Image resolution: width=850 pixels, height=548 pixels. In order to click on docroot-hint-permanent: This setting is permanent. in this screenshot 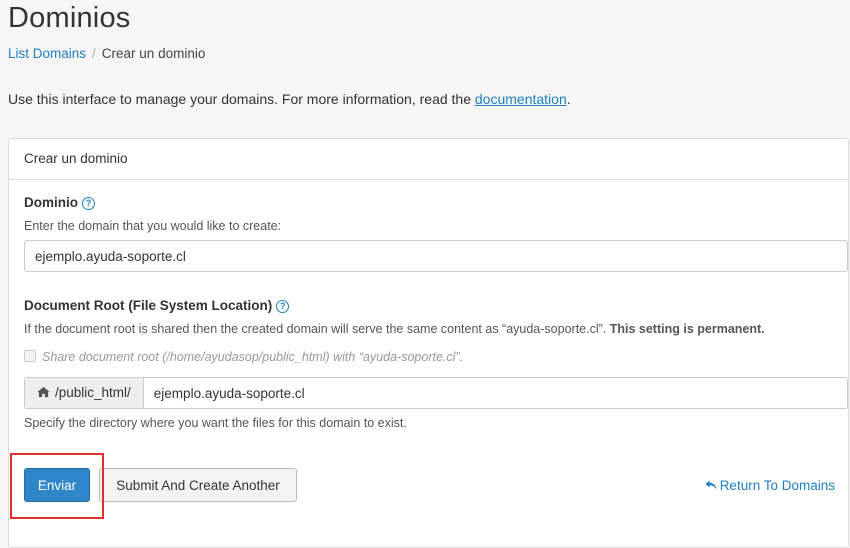, I will do `click(687, 329)`.